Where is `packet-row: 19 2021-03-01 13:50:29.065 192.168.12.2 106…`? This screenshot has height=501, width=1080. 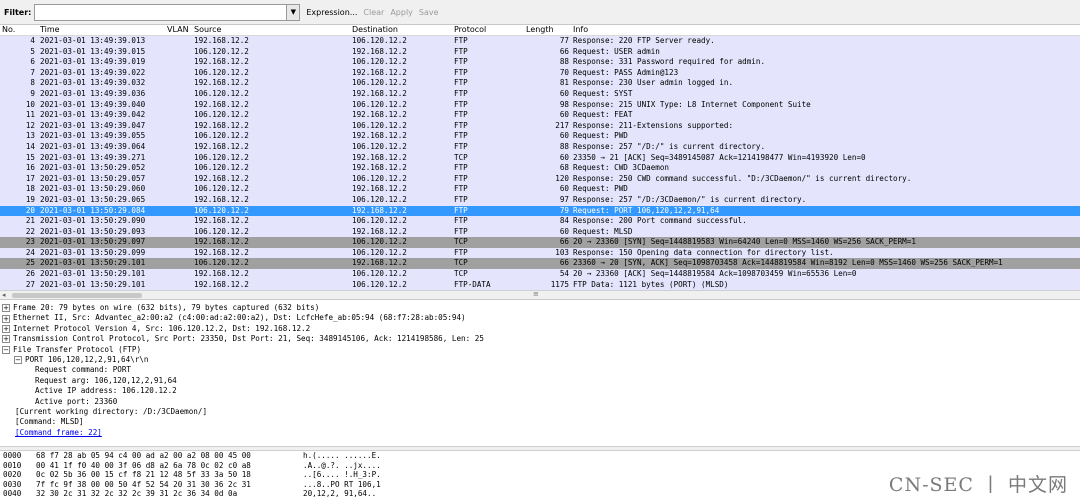
packet-row: 19 2021-03-01 13:50:29.065 192.168.12.2 106… is located at coordinates (540, 200).